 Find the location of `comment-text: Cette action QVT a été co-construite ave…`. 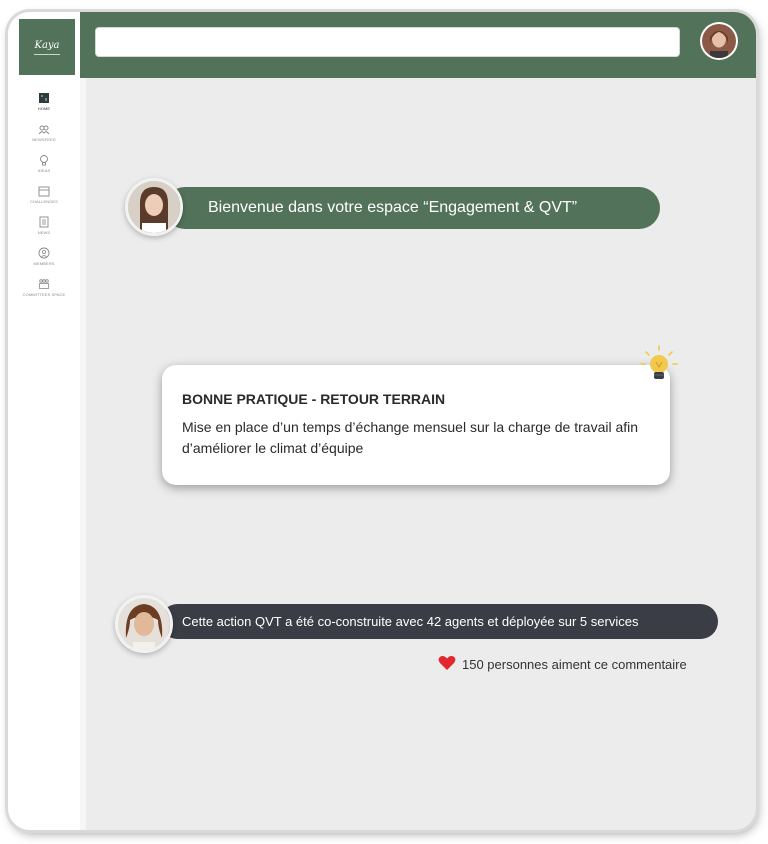

comment-text: Cette action QVT a été co-construite ave… is located at coordinates (410, 621).